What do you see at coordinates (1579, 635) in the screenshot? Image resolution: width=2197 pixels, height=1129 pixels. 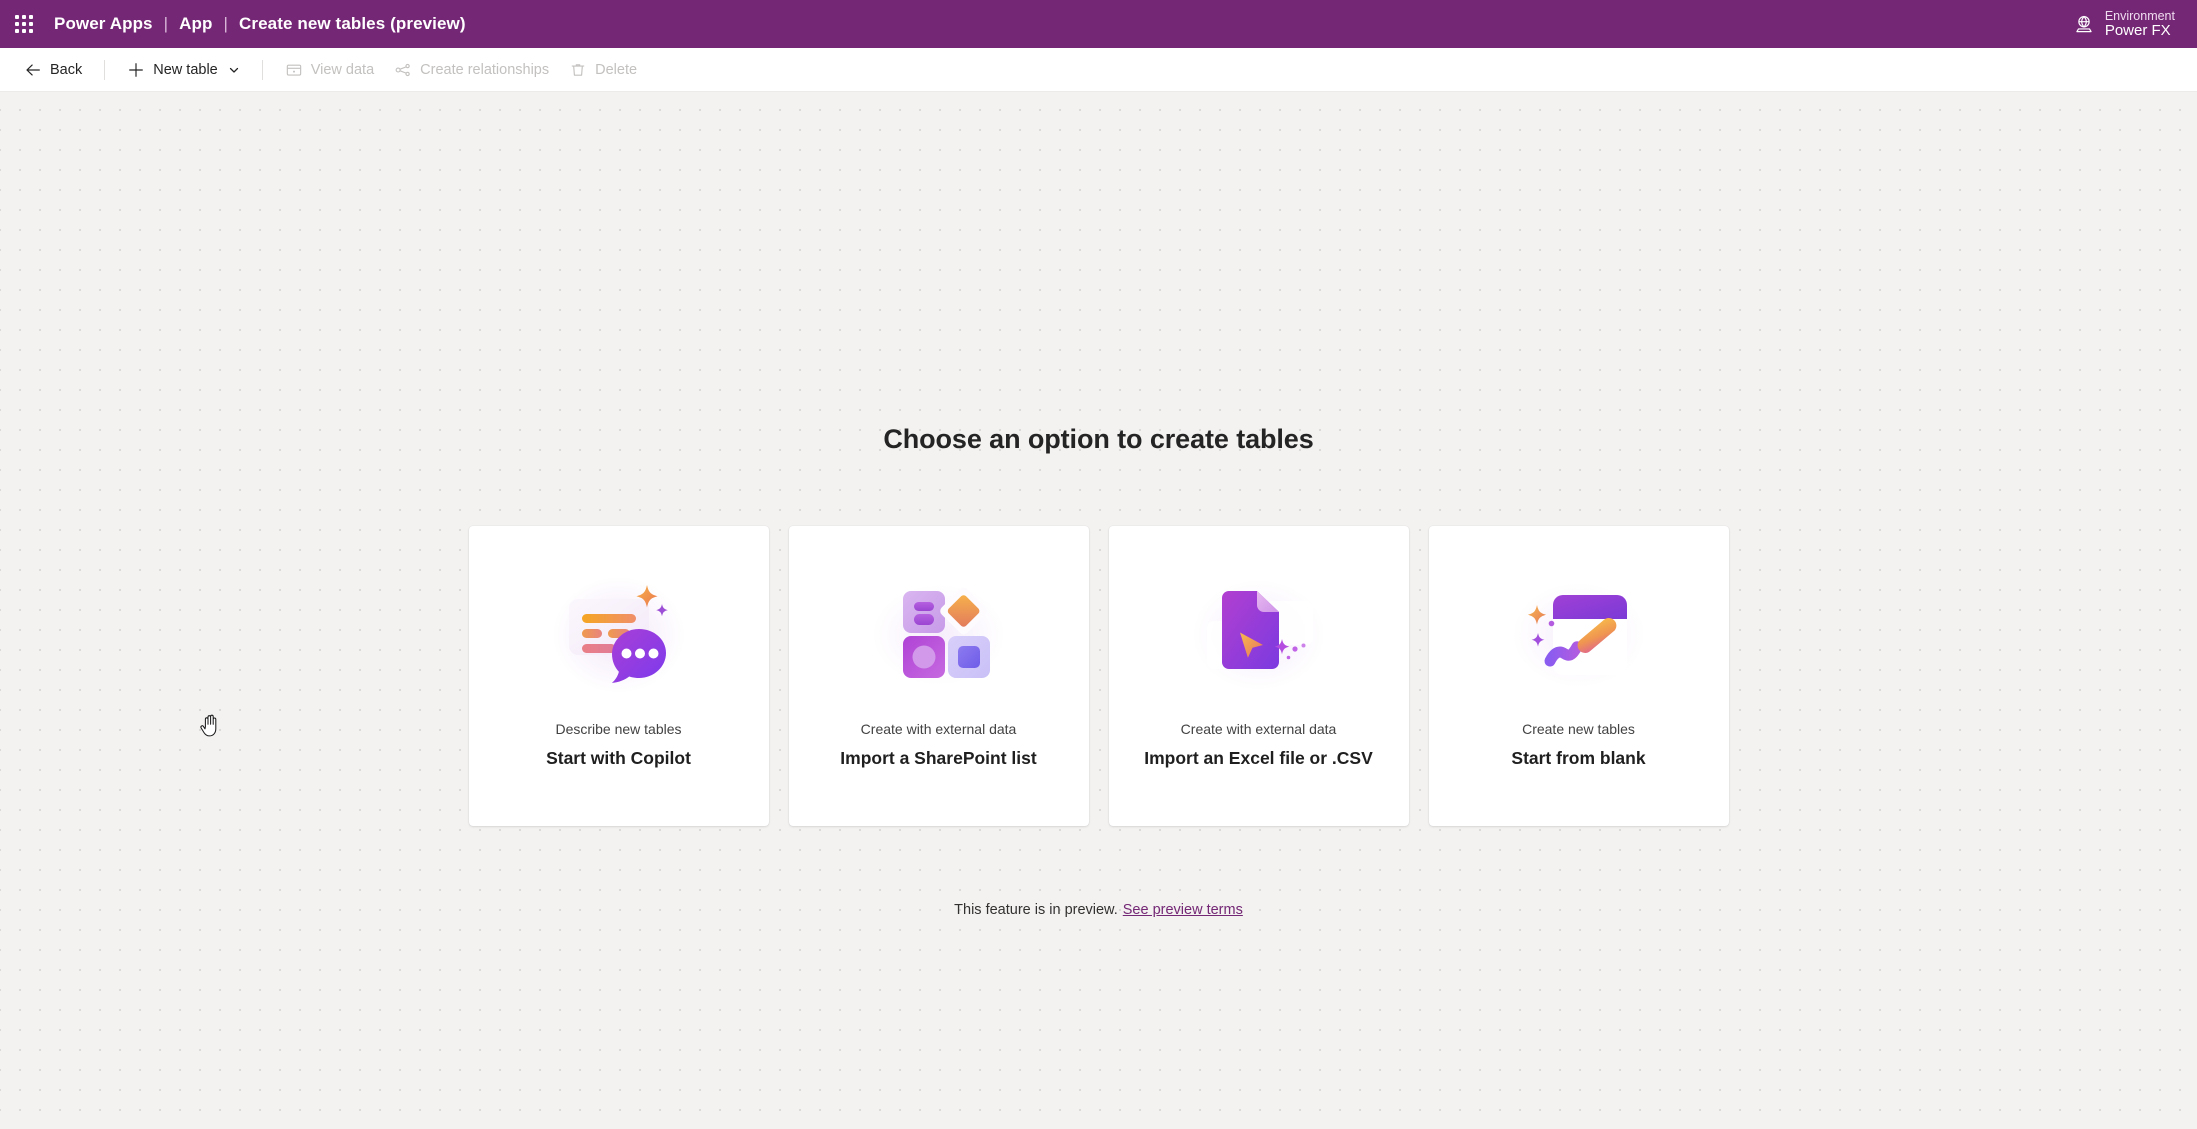 I see `blank-table-pen-illustration` at bounding box center [1579, 635].